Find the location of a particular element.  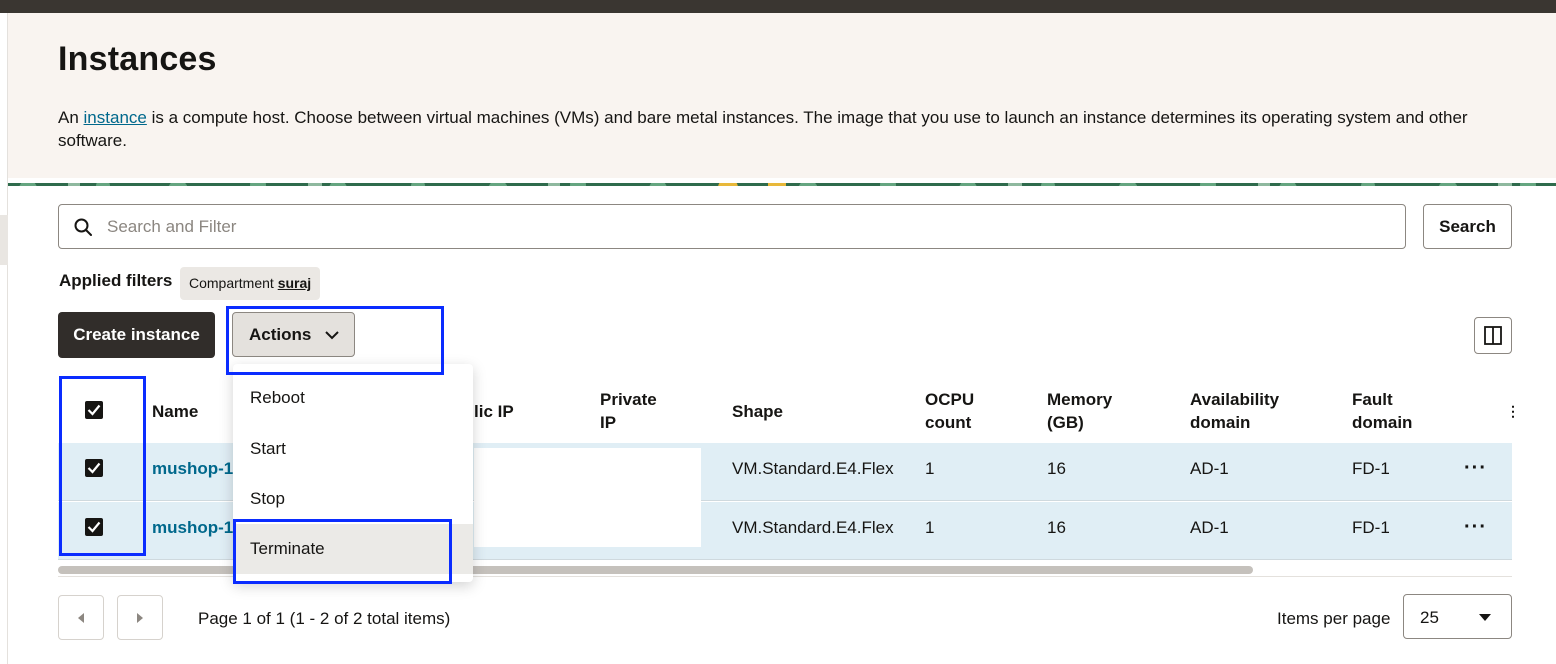

column-header-private-ip-line1: Private is located at coordinates (628, 399).